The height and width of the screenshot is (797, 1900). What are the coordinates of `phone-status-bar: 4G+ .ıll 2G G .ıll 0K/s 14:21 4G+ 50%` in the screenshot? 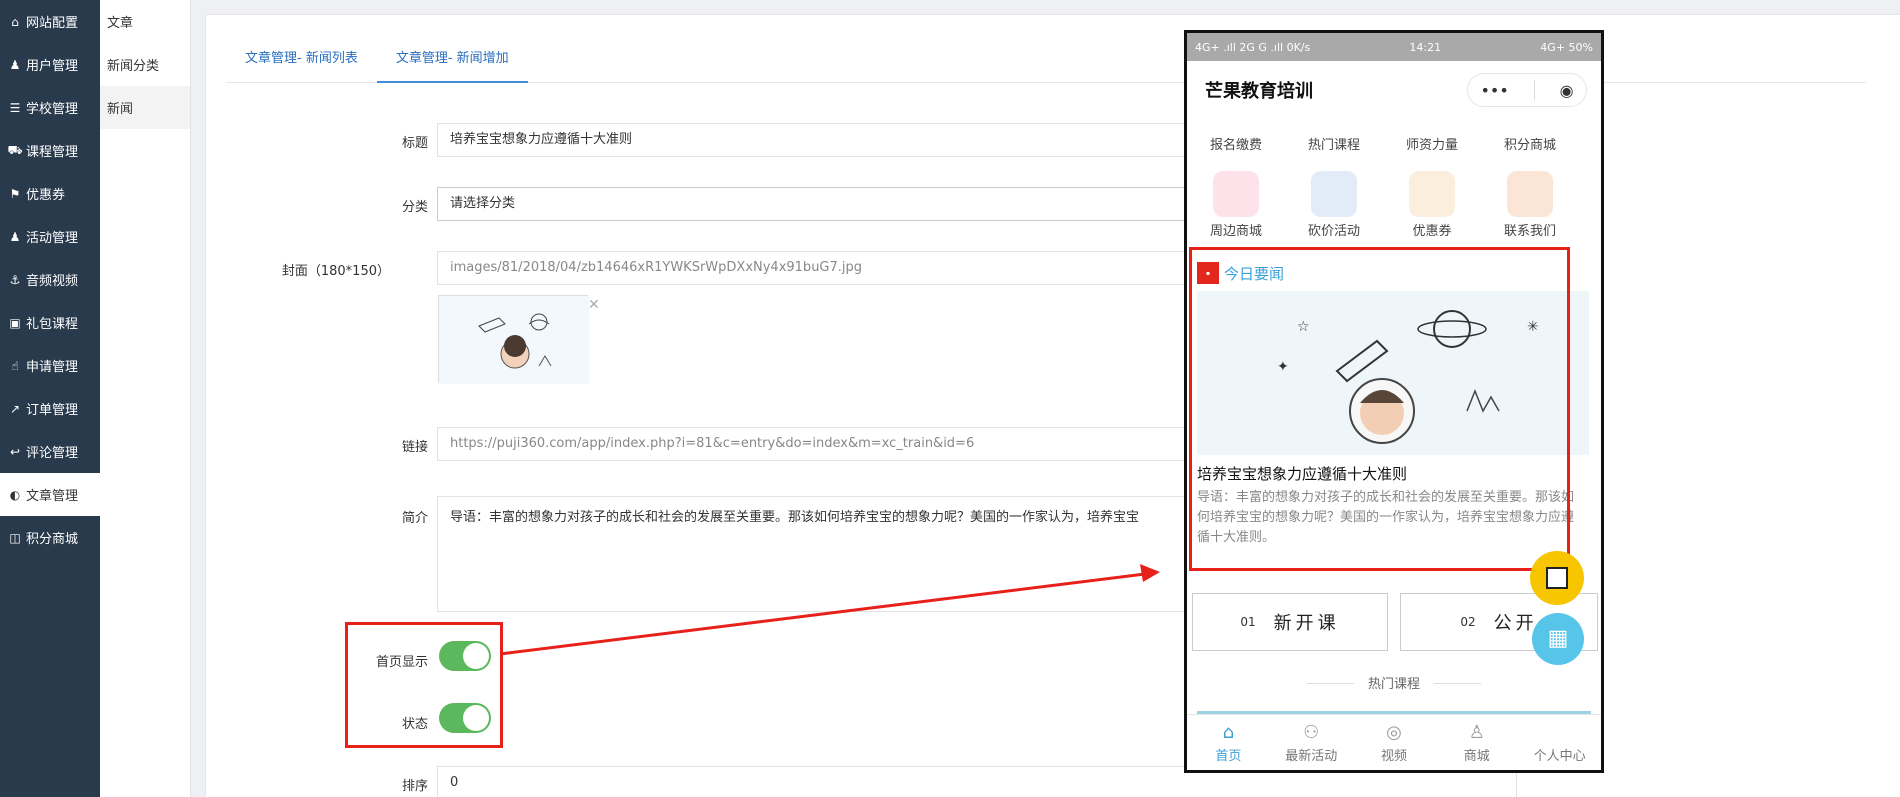 It's located at (1394, 47).